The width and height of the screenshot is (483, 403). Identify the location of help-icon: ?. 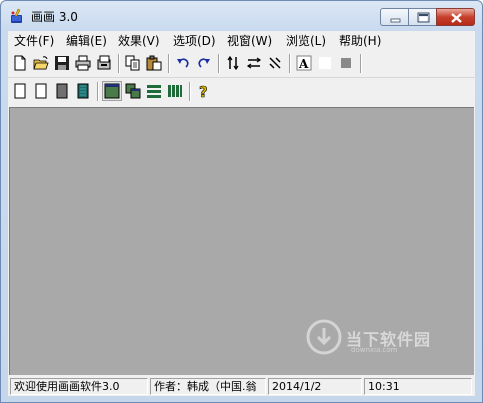
(204, 91).